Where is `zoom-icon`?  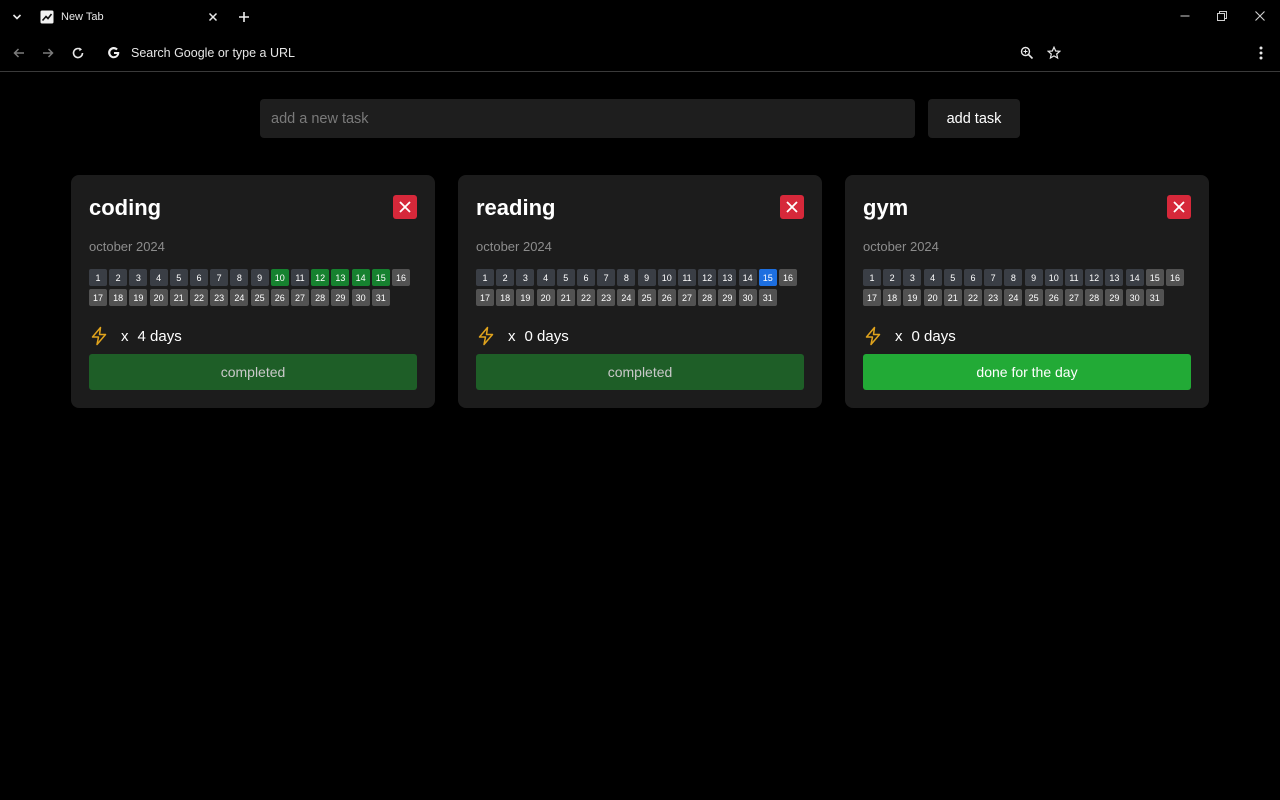 zoom-icon is located at coordinates (1027, 53).